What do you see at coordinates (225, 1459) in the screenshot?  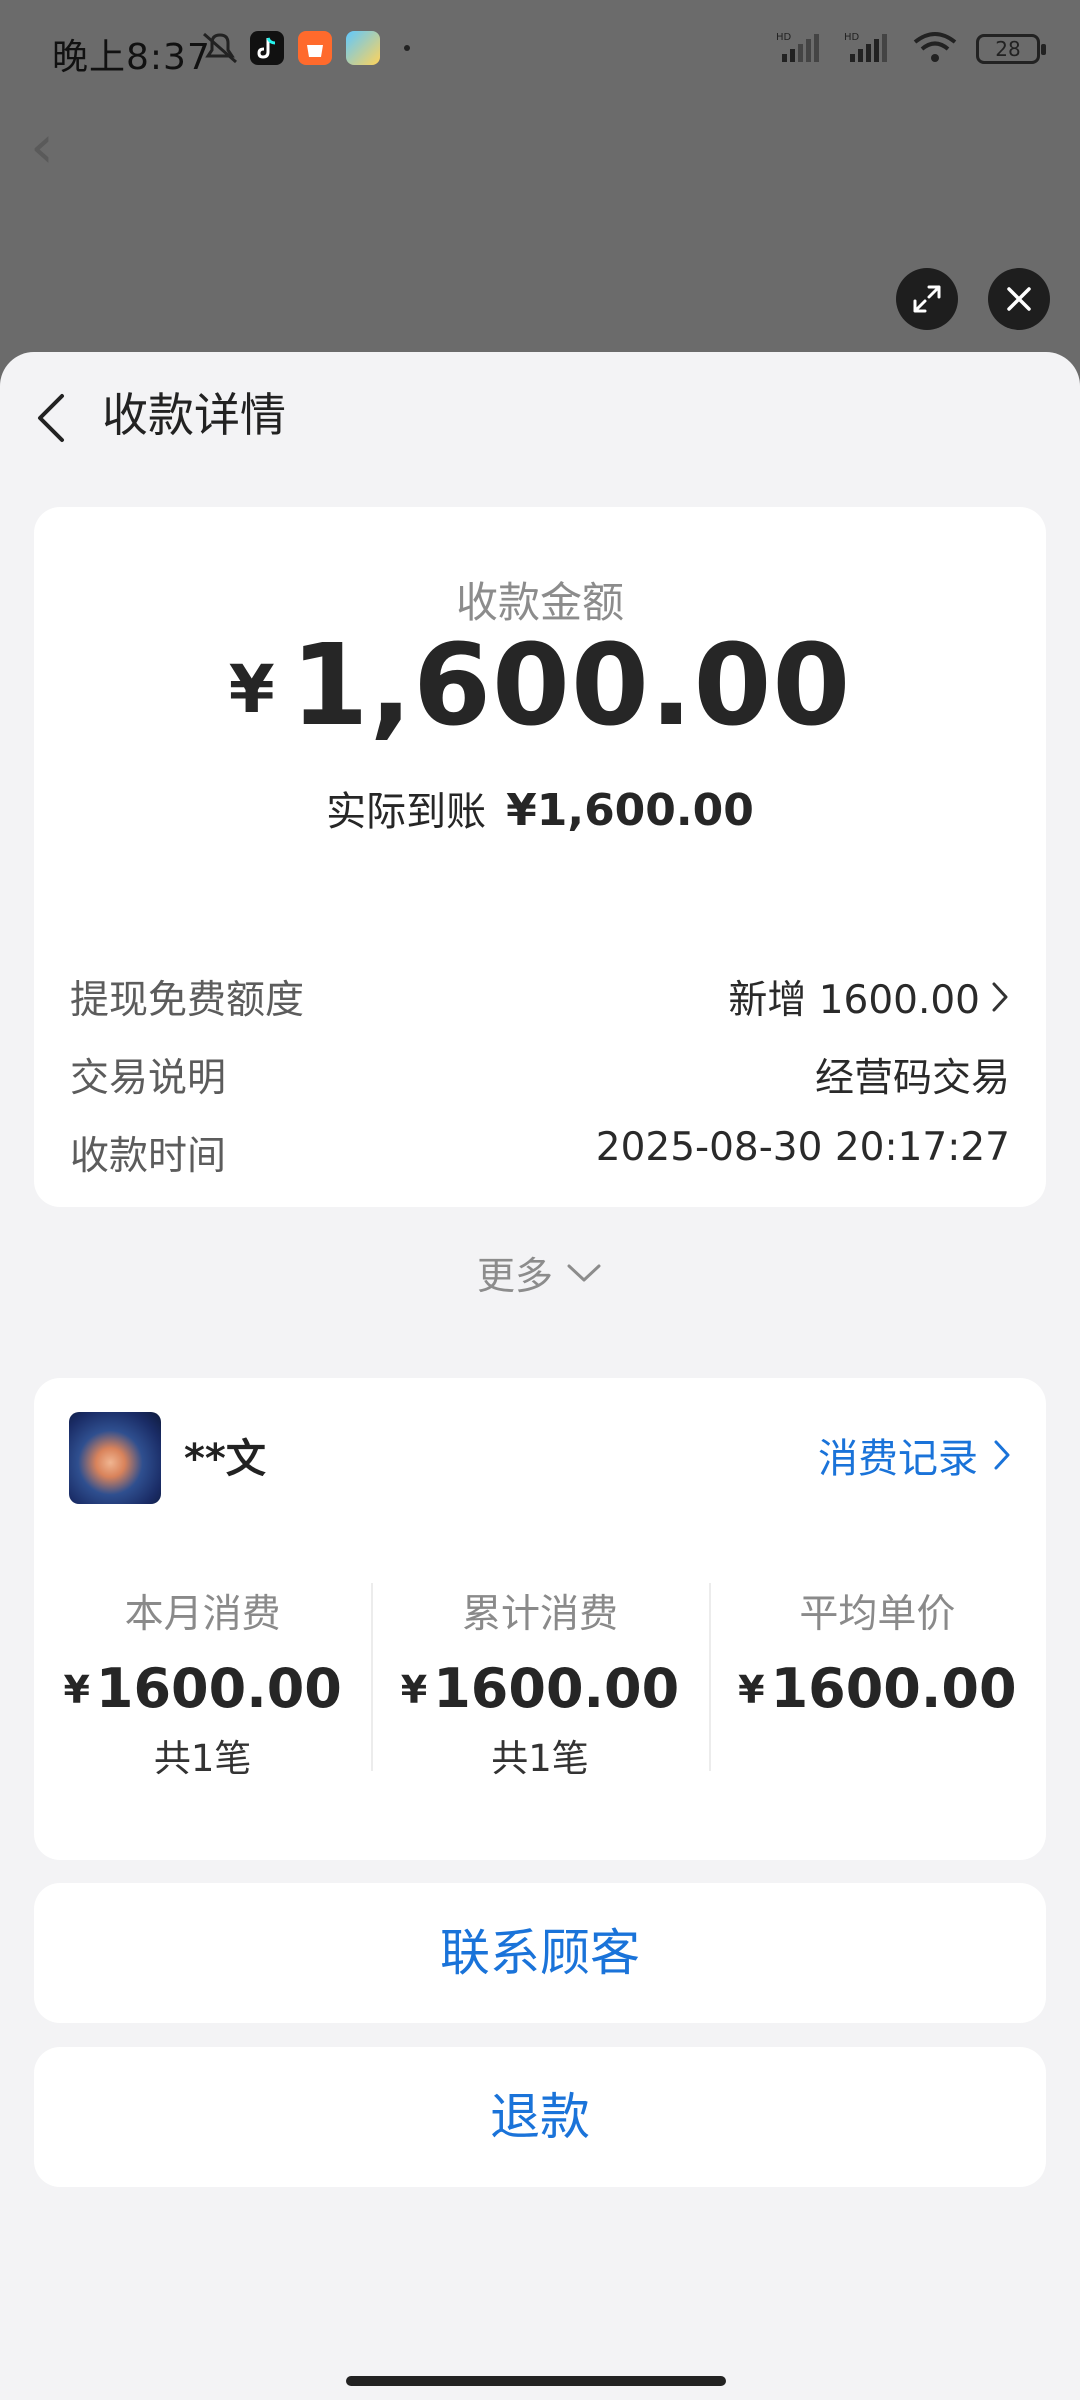 I see `customer-name: **文` at bounding box center [225, 1459].